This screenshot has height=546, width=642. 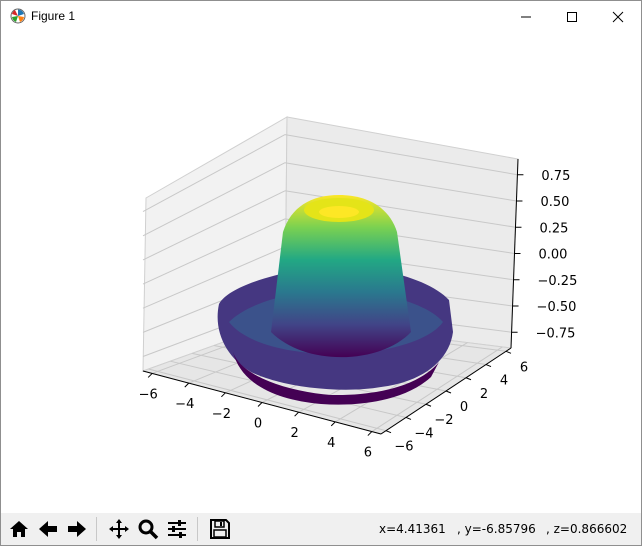 I want to click on back-arrow-icon, so click(x=48, y=529).